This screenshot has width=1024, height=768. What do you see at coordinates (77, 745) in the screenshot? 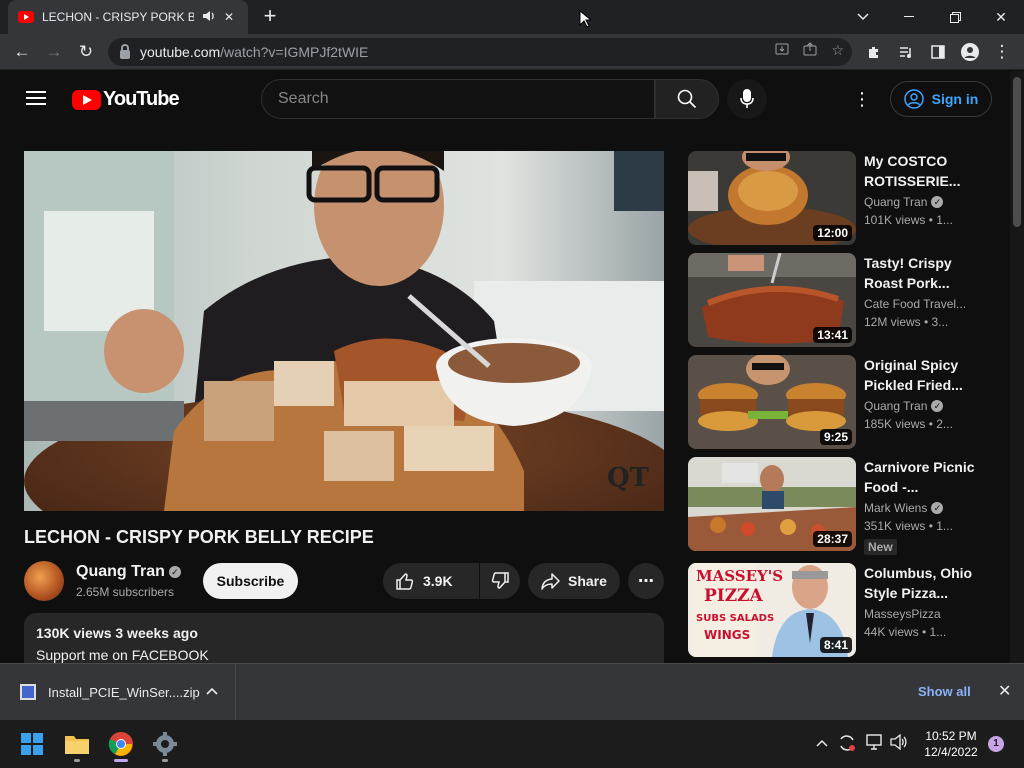
I see `file-explorer-icon` at bounding box center [77, 745].